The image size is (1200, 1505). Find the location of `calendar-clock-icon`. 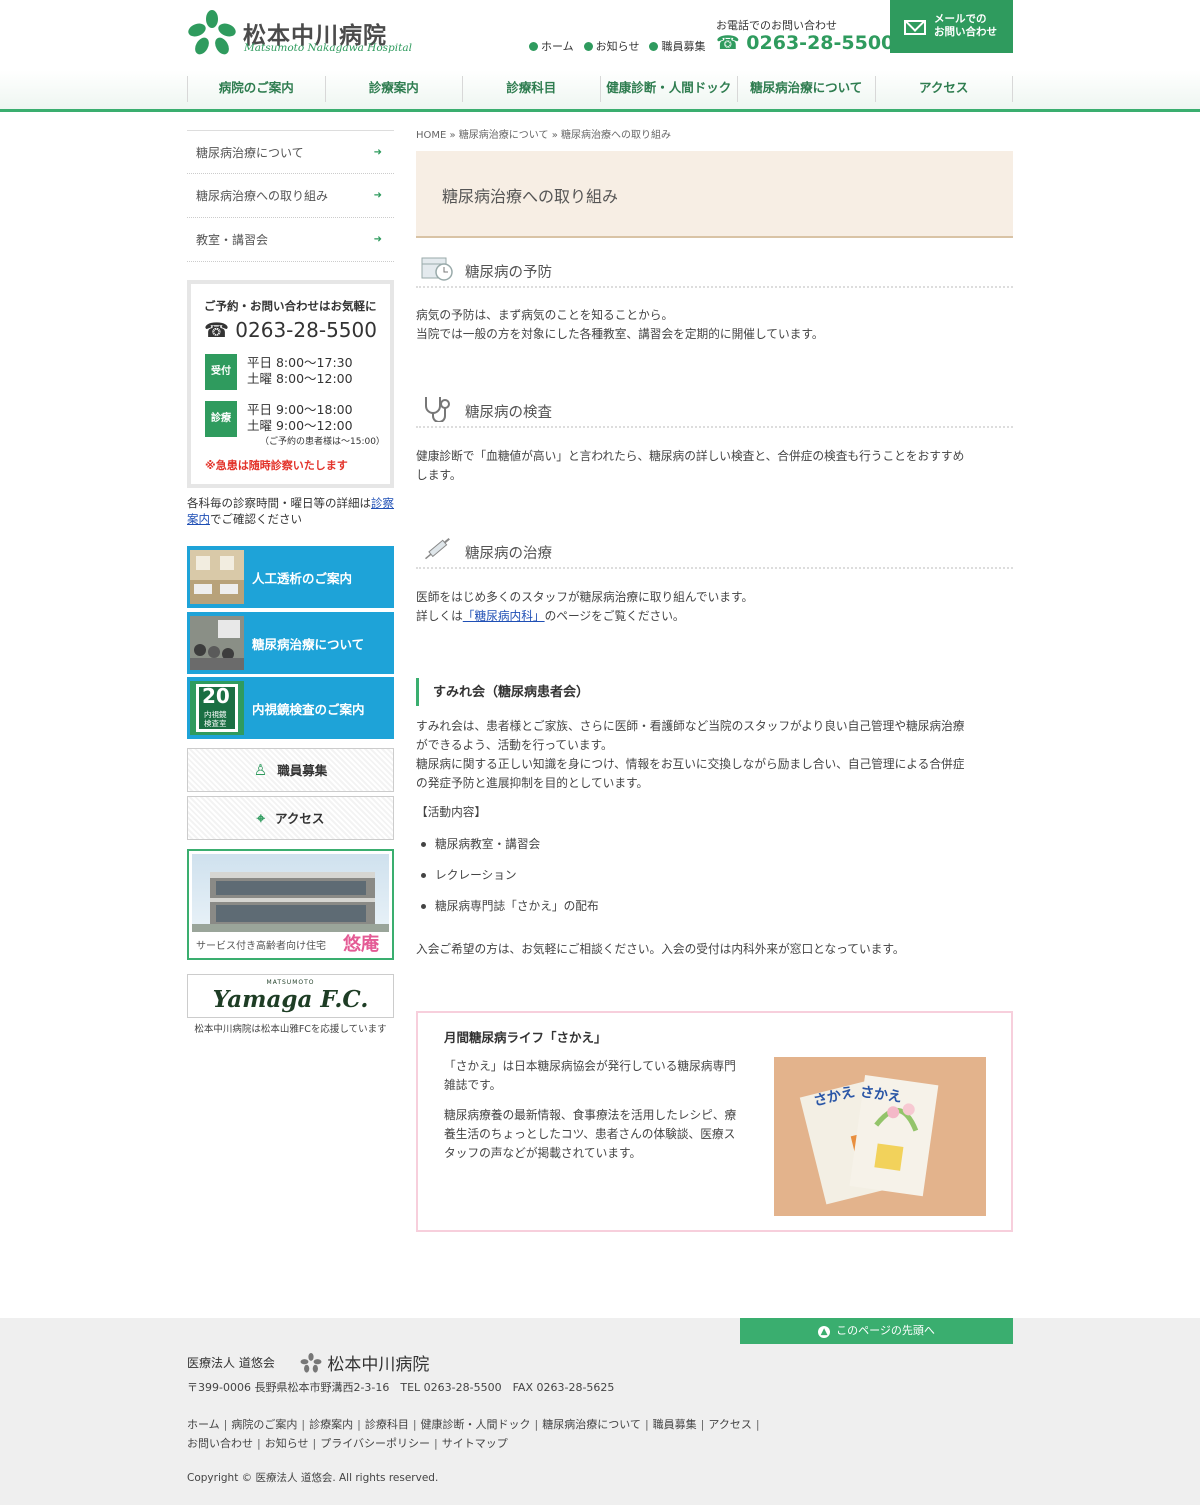

calendar-clock-icon is located at coordinates (437, 269).